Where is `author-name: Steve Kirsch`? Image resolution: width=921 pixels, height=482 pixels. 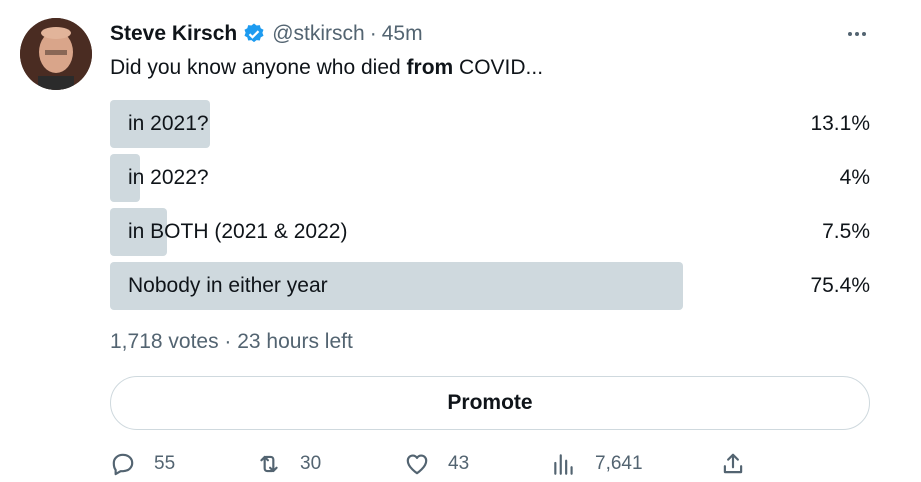
author-name: Steve Kirsch is located at coordinates (173, 34).